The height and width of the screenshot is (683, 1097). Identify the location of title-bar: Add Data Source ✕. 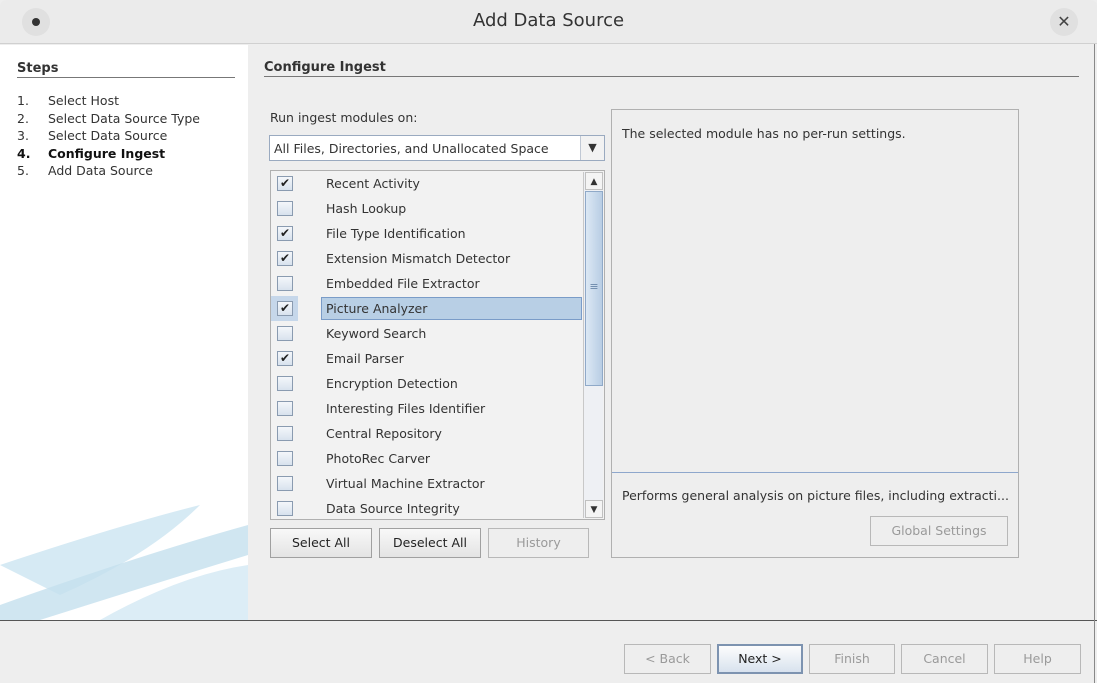
(548, 22).